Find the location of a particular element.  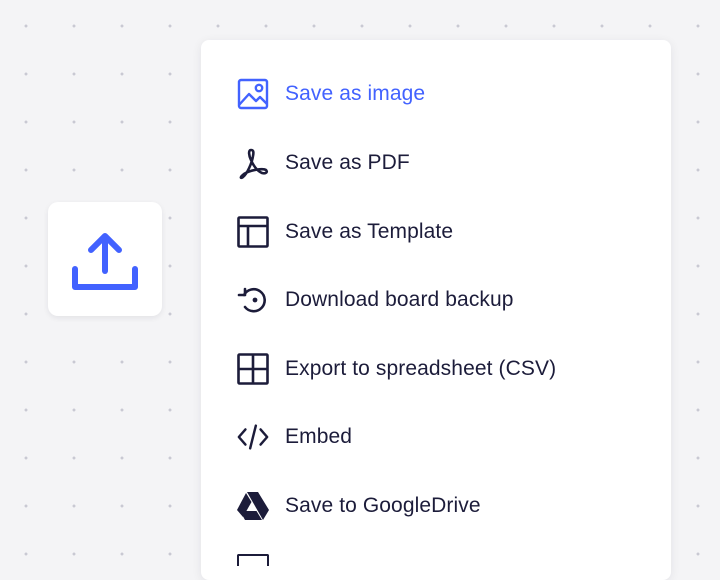

upload-icon is located at coordinates (105, 261).